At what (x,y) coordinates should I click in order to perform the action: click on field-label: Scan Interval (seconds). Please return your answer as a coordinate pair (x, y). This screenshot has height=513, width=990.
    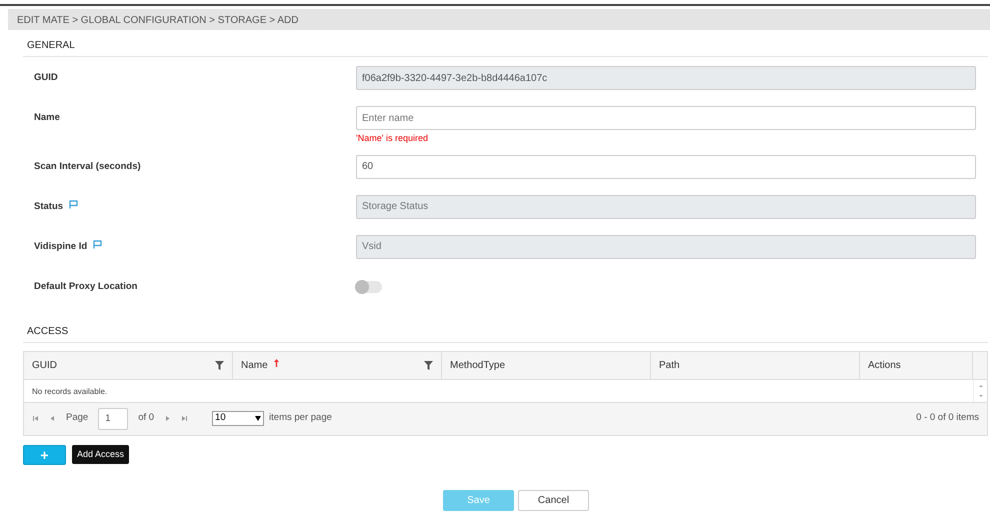
    Looking at the image, I should click on (87, 167).